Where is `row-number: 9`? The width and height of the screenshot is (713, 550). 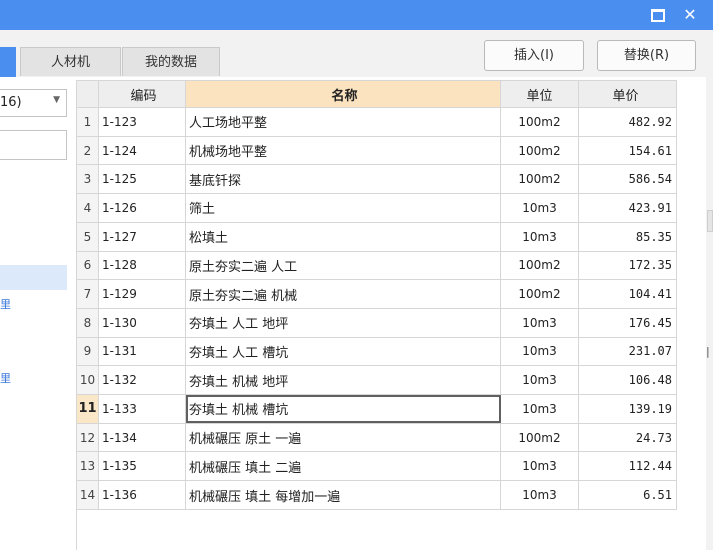
row-number: 9 is located at coordinates (87, 351).